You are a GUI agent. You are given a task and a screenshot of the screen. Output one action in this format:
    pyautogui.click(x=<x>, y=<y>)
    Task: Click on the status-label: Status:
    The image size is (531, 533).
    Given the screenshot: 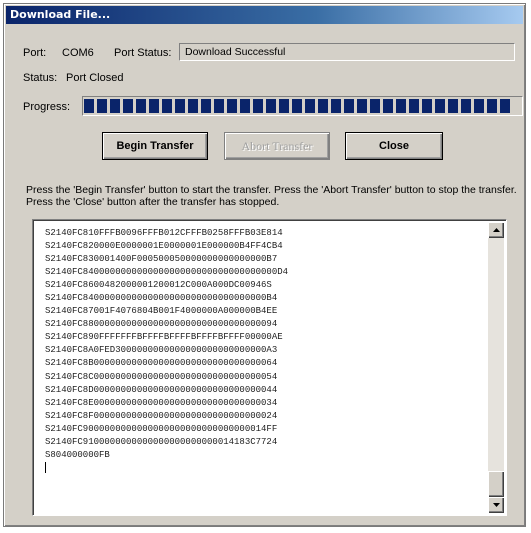 What is the action you would take?
    pyautogui.click(x=40, y=78)
    